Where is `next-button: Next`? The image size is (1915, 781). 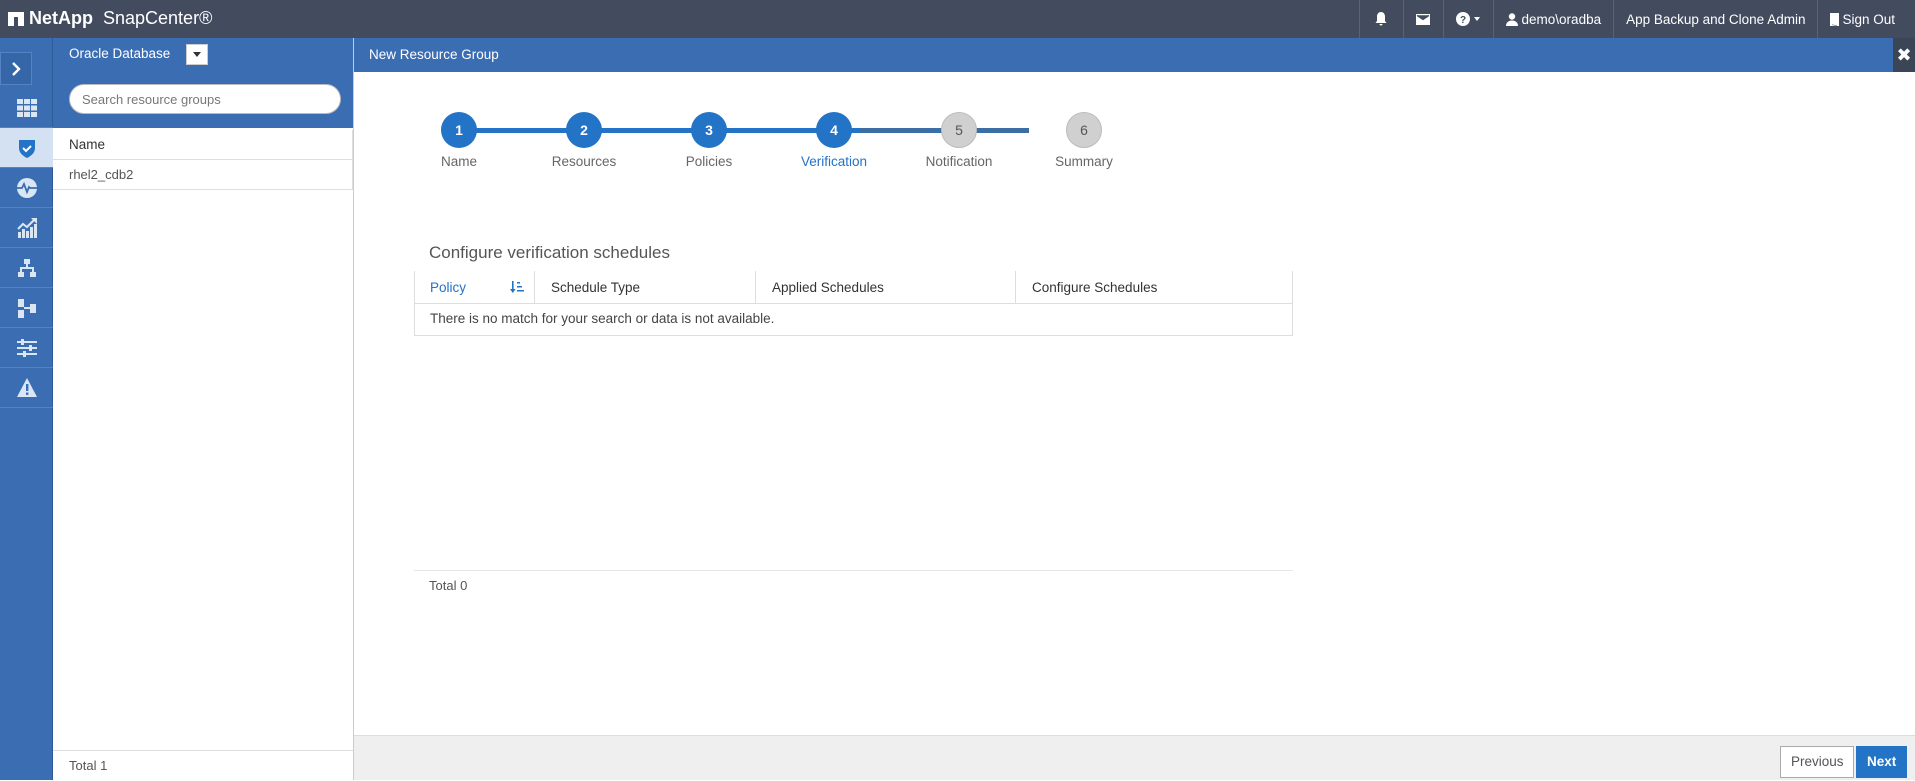
next-button: Next is located at coordinates (1881, 762).